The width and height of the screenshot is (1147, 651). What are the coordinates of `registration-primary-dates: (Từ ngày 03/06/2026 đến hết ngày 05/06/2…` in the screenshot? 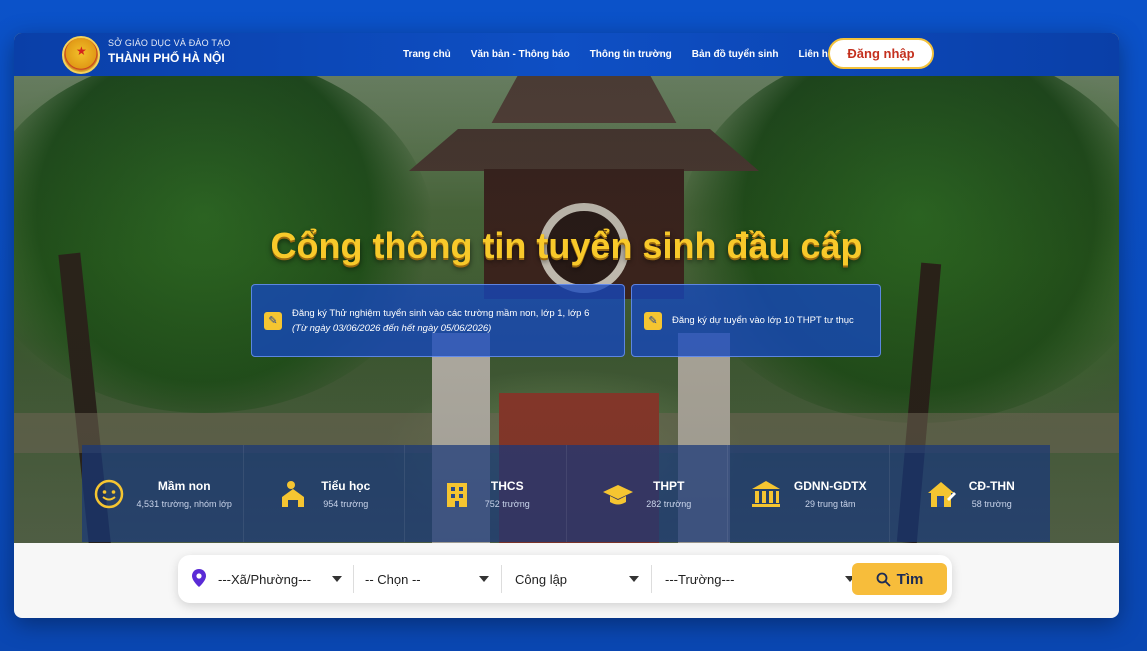 It's located at (392, 328).